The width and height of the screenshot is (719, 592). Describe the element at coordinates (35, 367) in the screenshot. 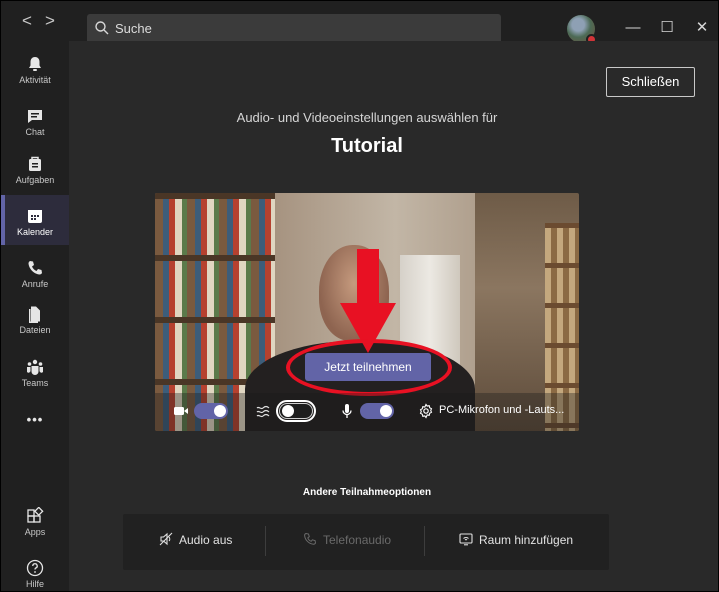

I see `teams-icon` at that location.